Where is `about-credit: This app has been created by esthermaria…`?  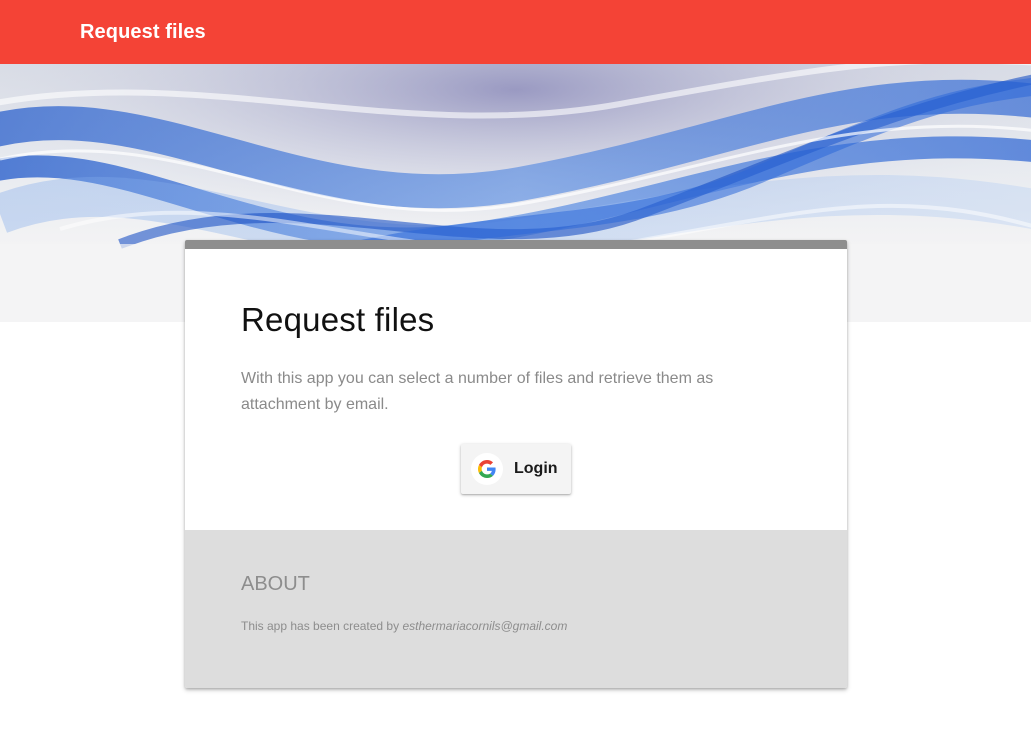 about-credit: This app has been created by esthermaria… is located at coordinates (404, 626).